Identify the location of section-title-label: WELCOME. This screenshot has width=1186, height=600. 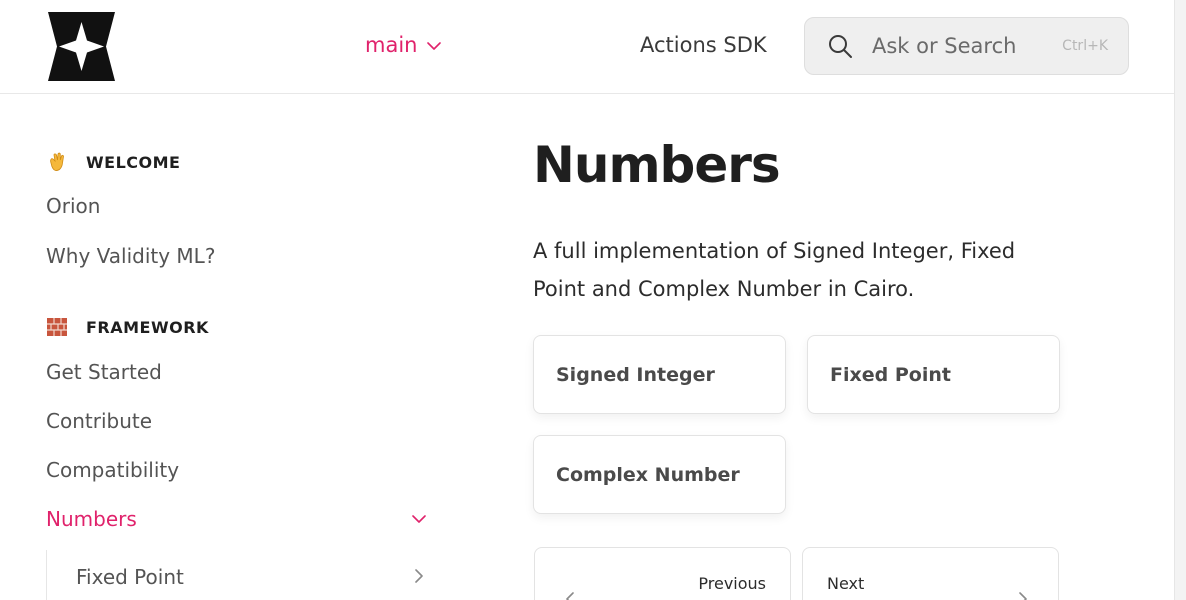
(133, 162).